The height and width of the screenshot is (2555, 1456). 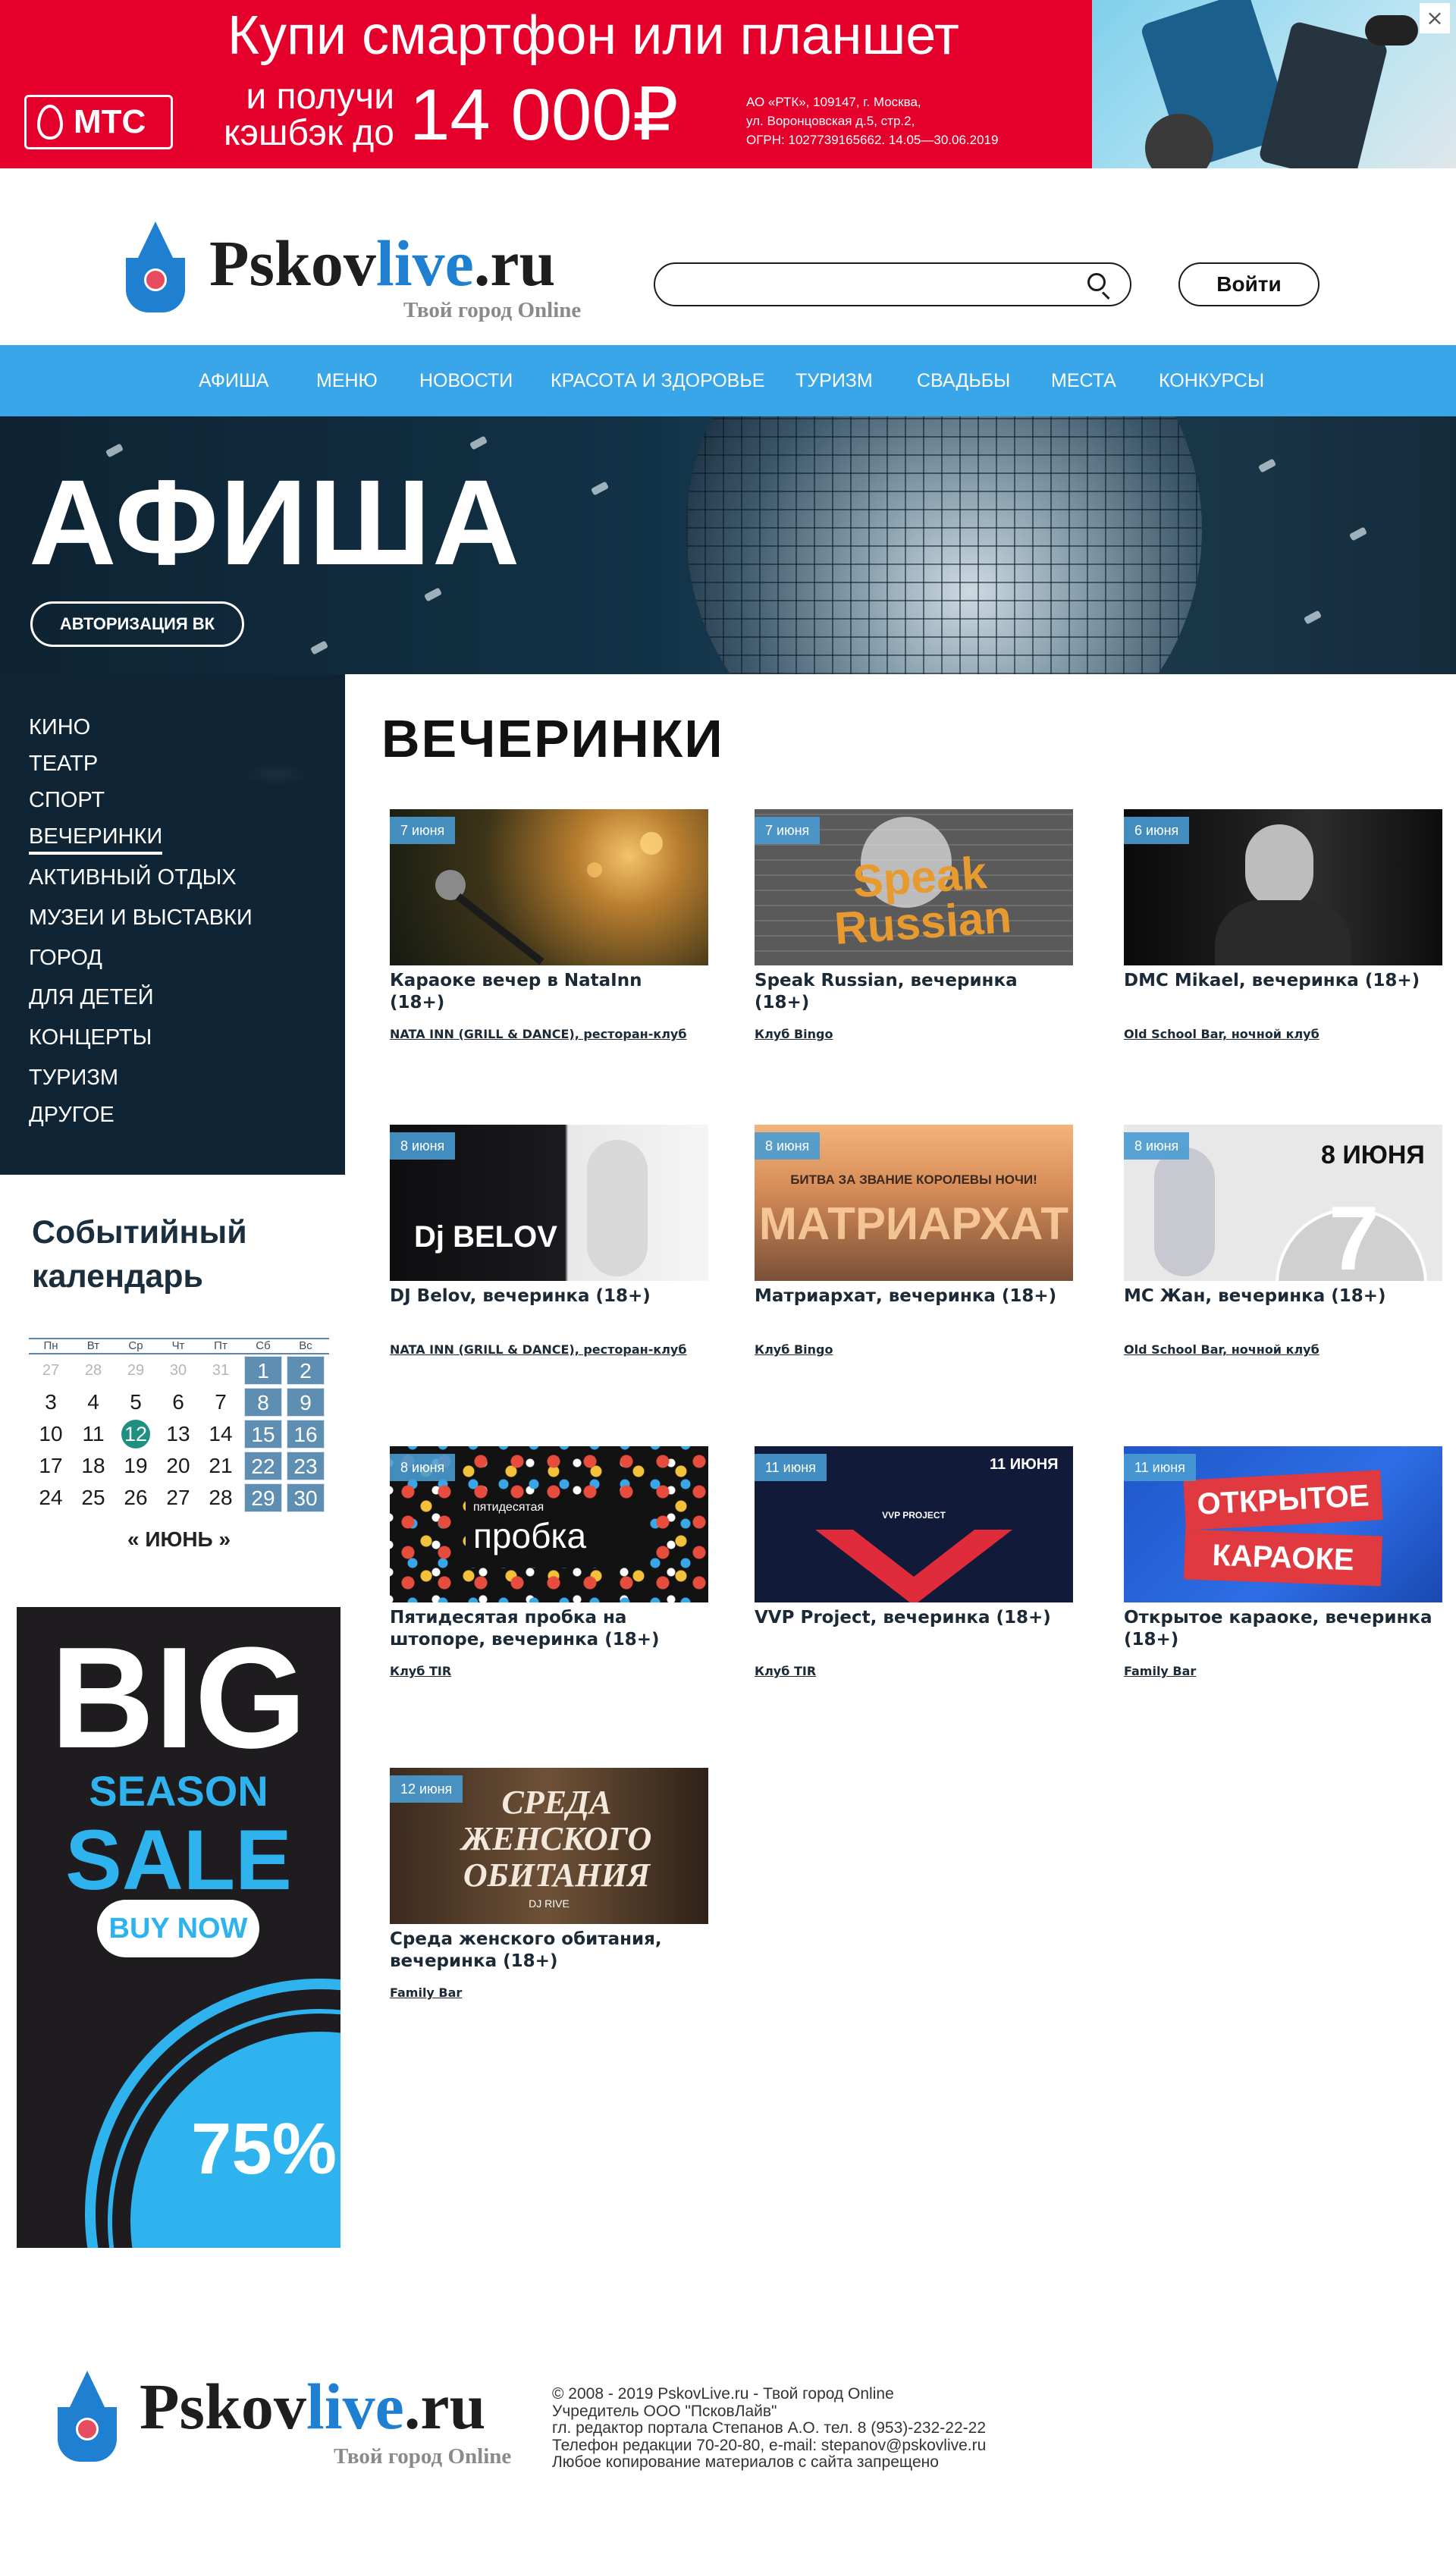 I want to click on sidebar-item-theatre: ТЕАТР, so click(x=63, y=763).